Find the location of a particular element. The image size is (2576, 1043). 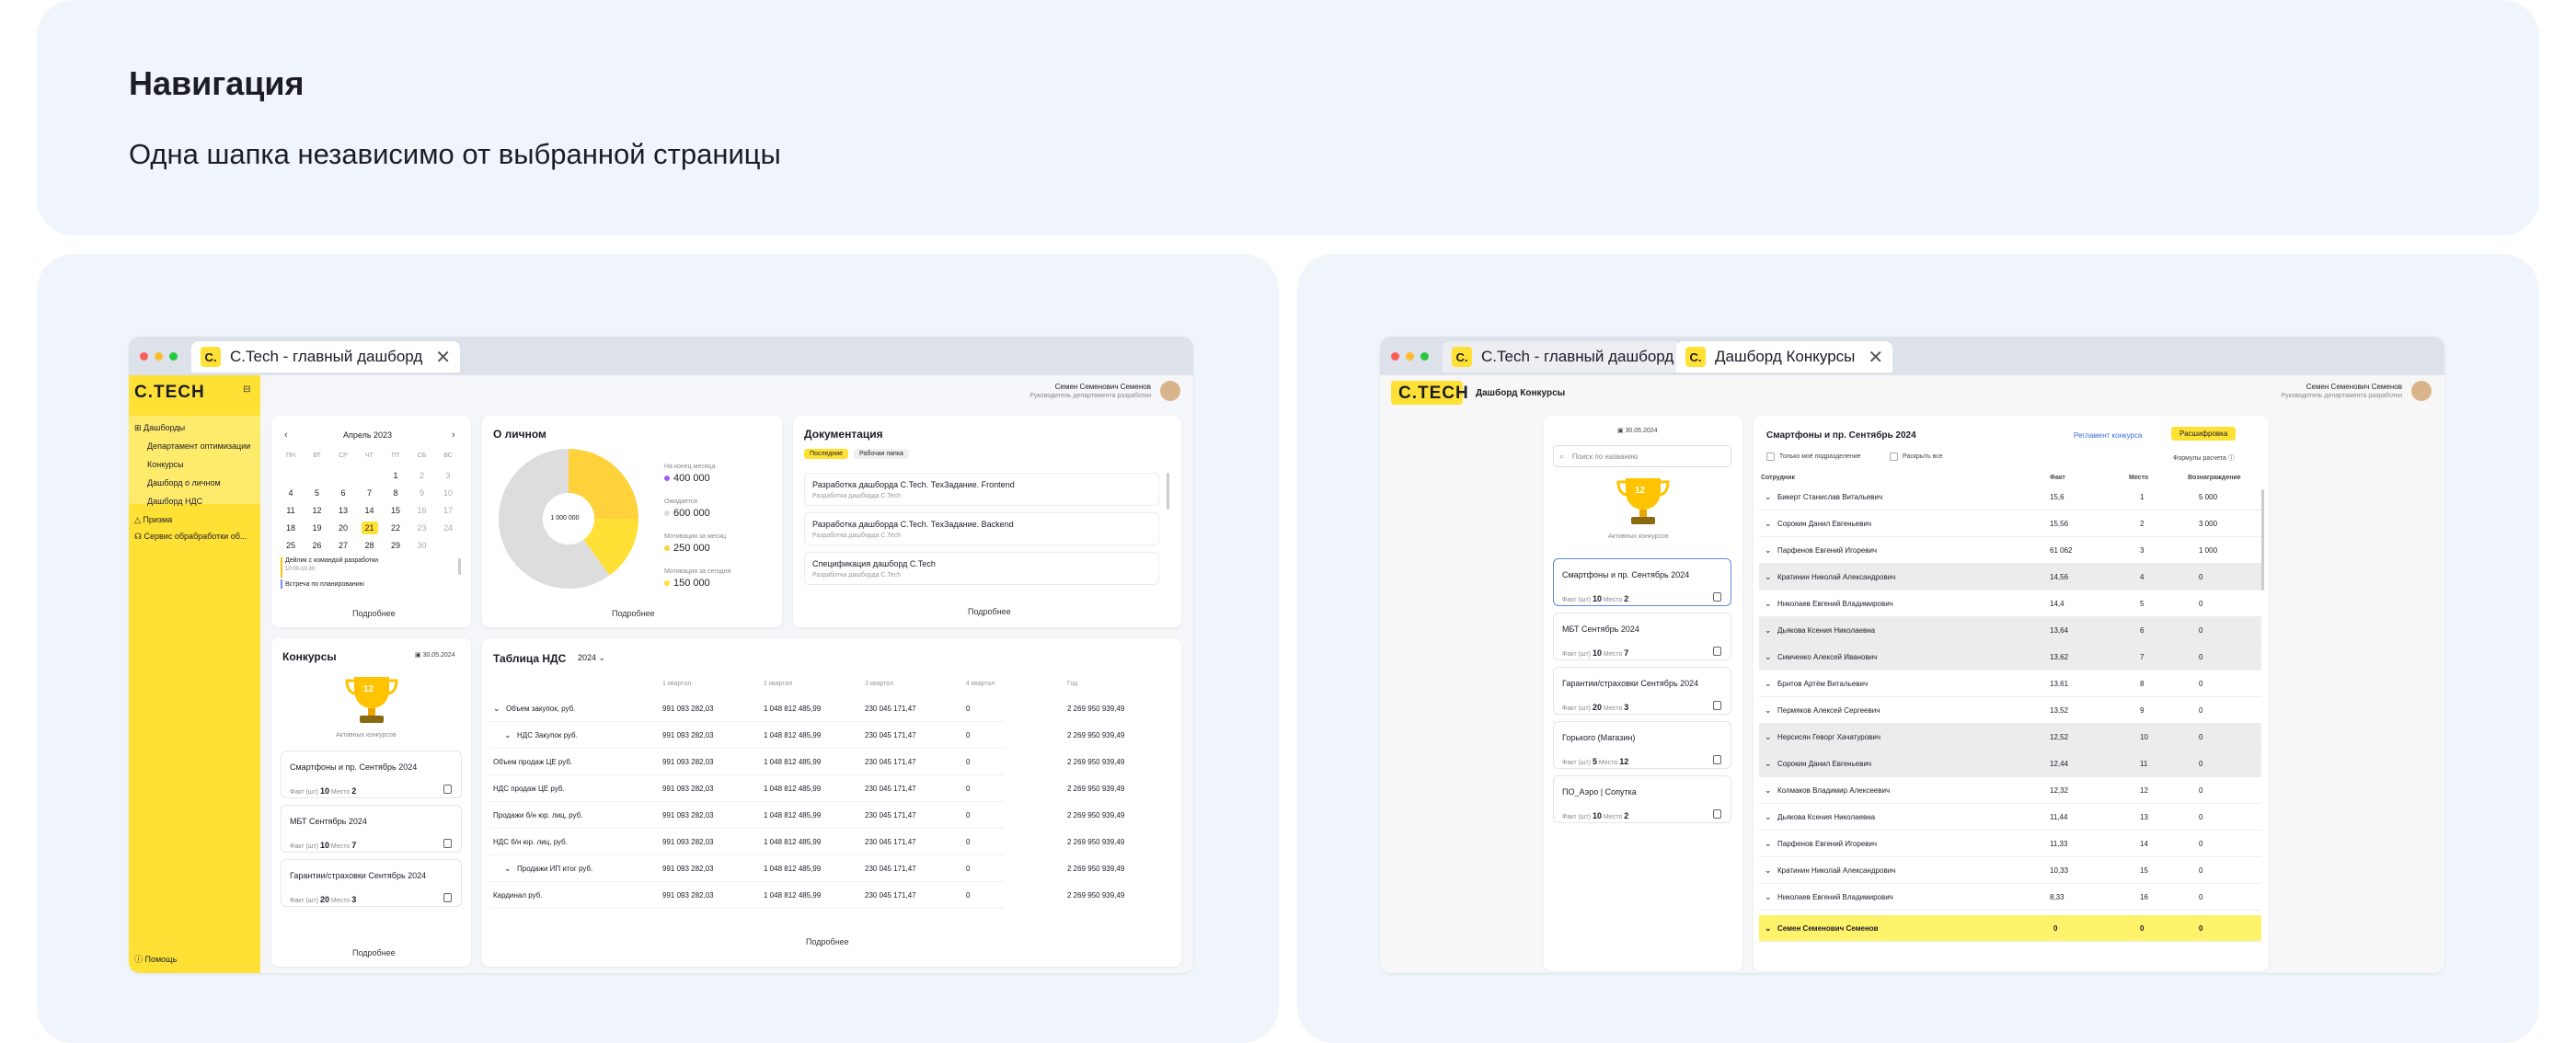

calendar-day: 24 is located at coordinates (448, 528).